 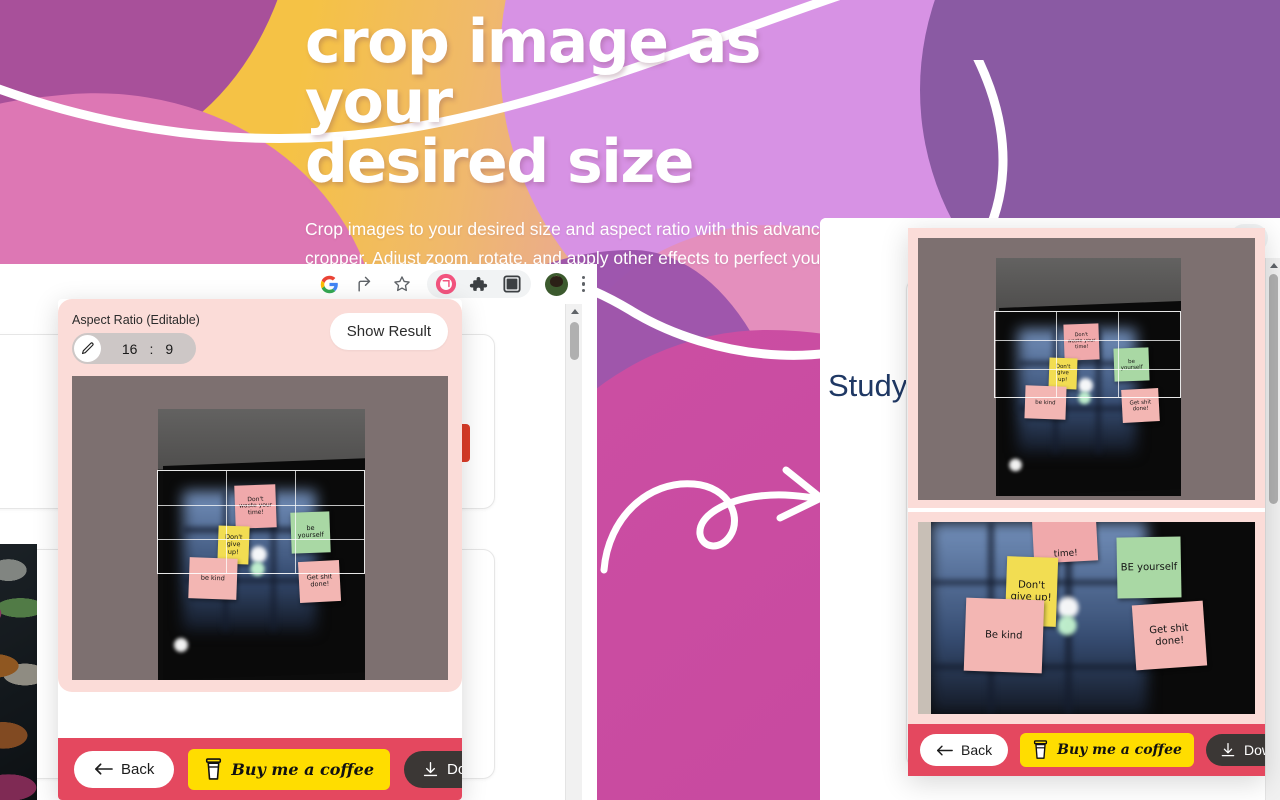 What do you see at coordinates (446, 284) in the screenshot?
I see `extension-crop-icon` at bounding box center [446, 284].